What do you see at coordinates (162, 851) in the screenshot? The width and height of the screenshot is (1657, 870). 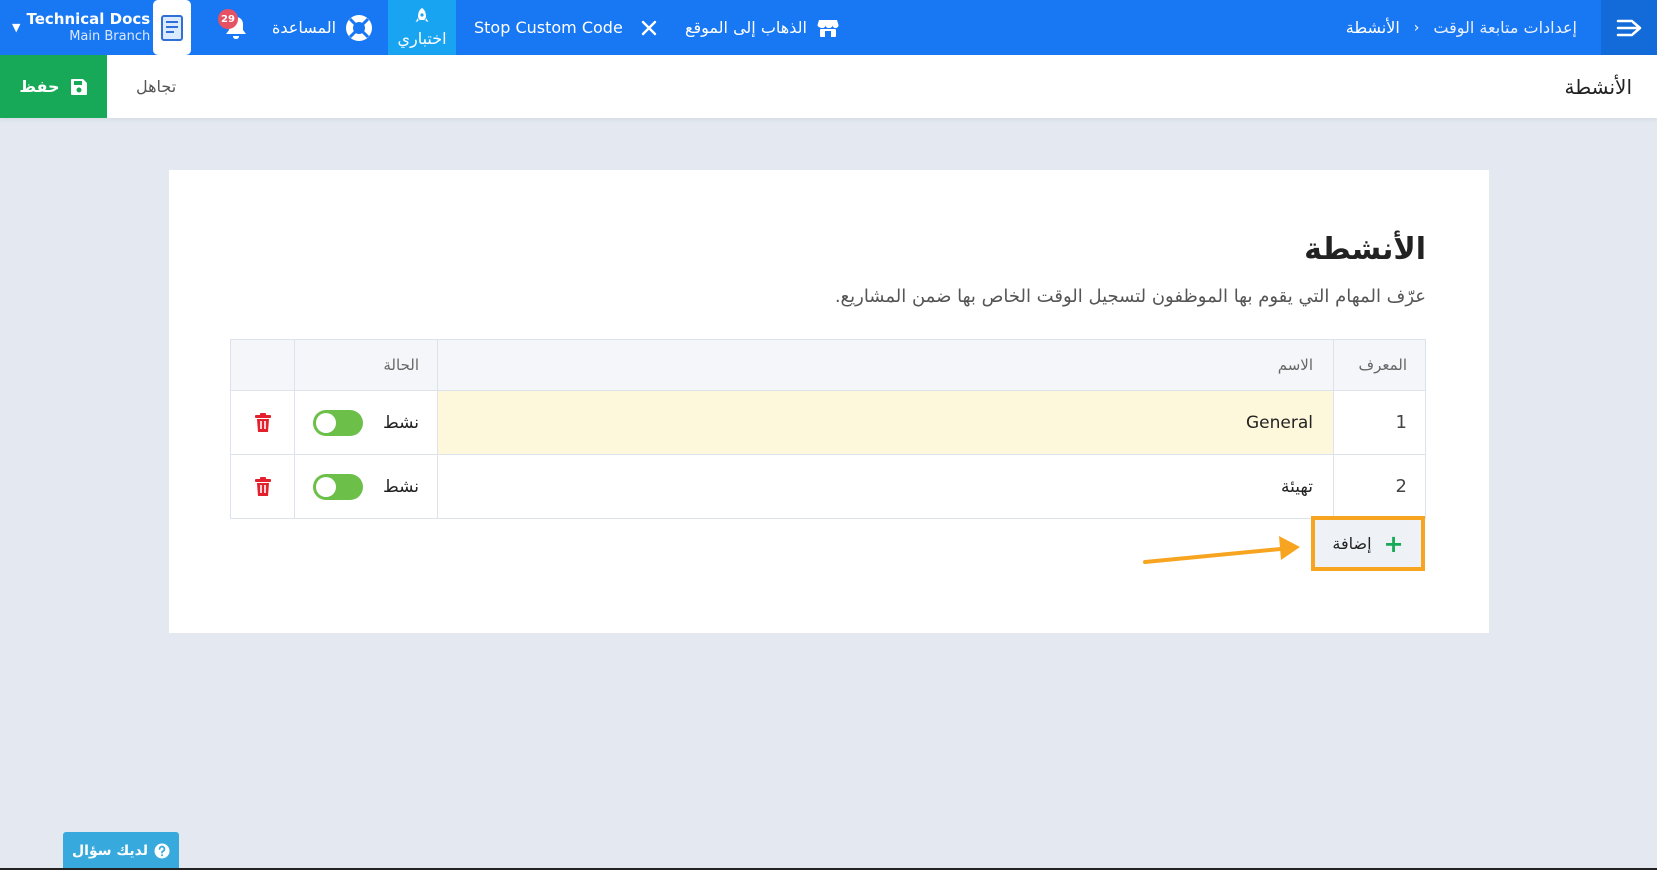 I see `question-circle-icon` at bounding box center [162, 851].